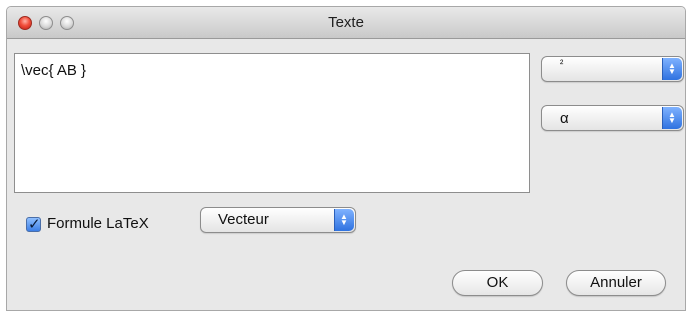 This screenshot has height=311, width=686. Describe the element at coordinates (243, 219) in the screenshot. I see `formula-type-select-value: Vecteur` at that location.